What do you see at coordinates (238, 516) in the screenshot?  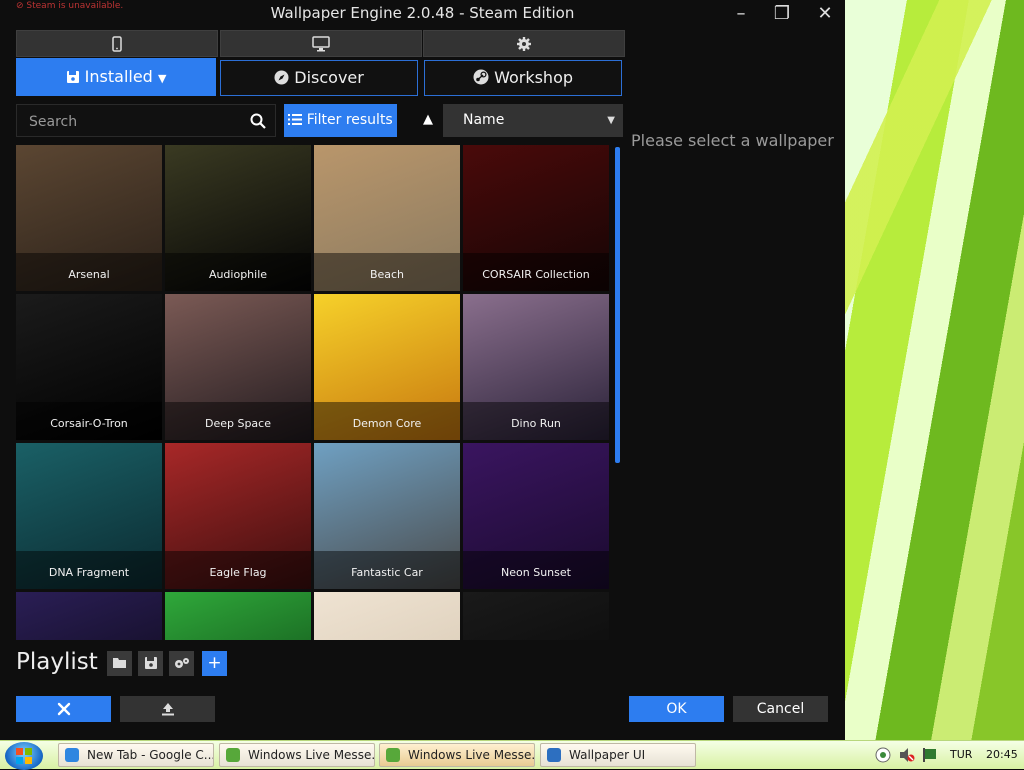 I see `wallpaper-tile: Eagle Flag` at bounding box center [238, 516].